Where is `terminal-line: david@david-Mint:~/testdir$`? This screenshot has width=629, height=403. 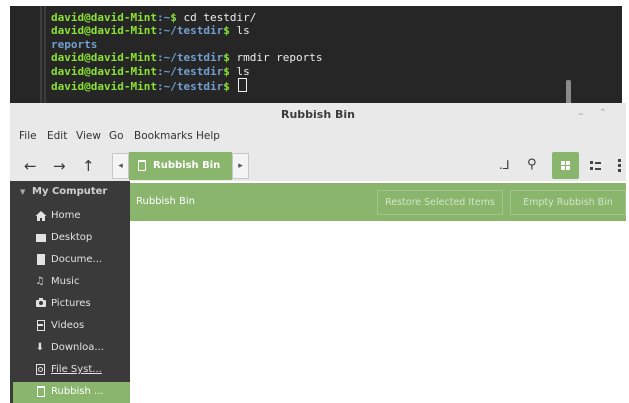
terminal-line: david@david-Mint:~/testdir$ is located at coordinates (187, 85).